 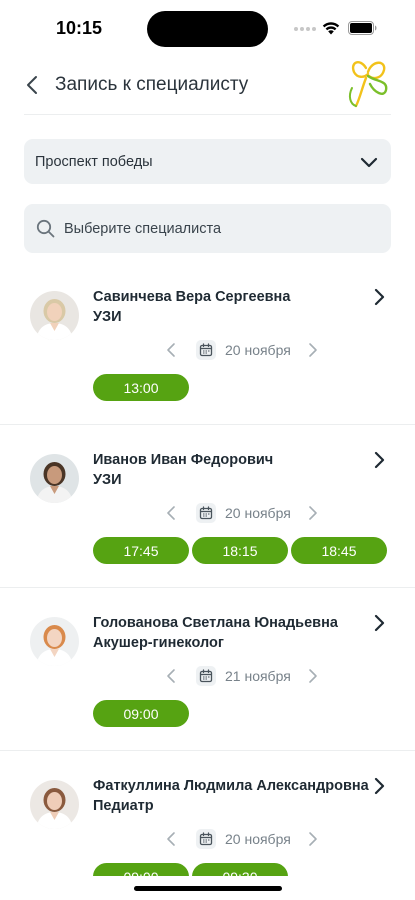 I want to click on header: Запись к специалисту, so click(x=207, y=86).